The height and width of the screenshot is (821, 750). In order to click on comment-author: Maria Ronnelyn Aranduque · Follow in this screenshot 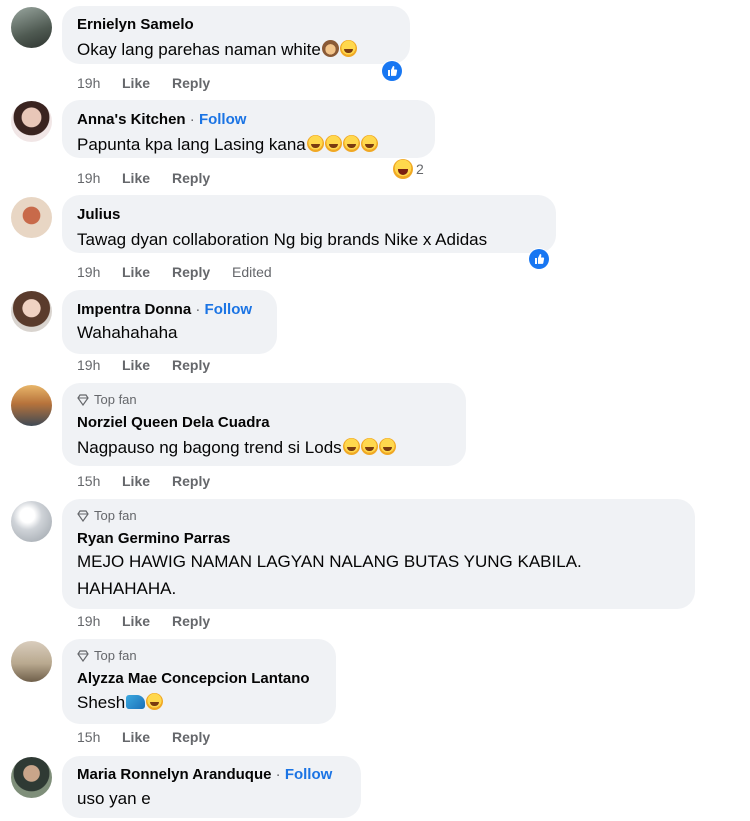, I will do `click(204, 774)`.